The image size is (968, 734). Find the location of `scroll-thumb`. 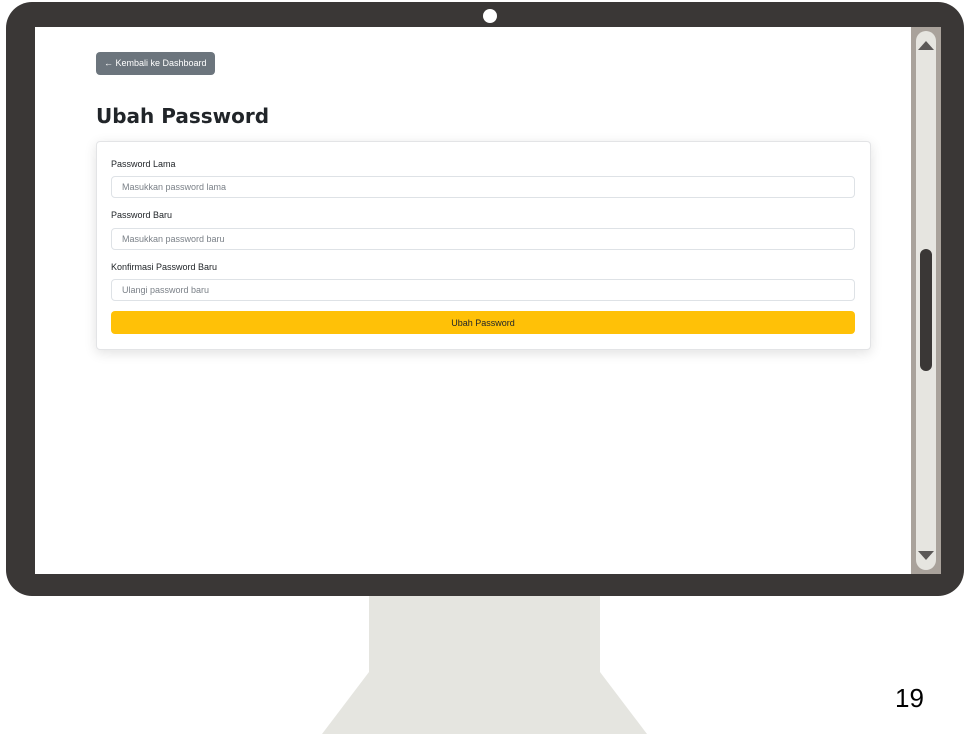

scroll-thumb is located at coordinates (926, 310).